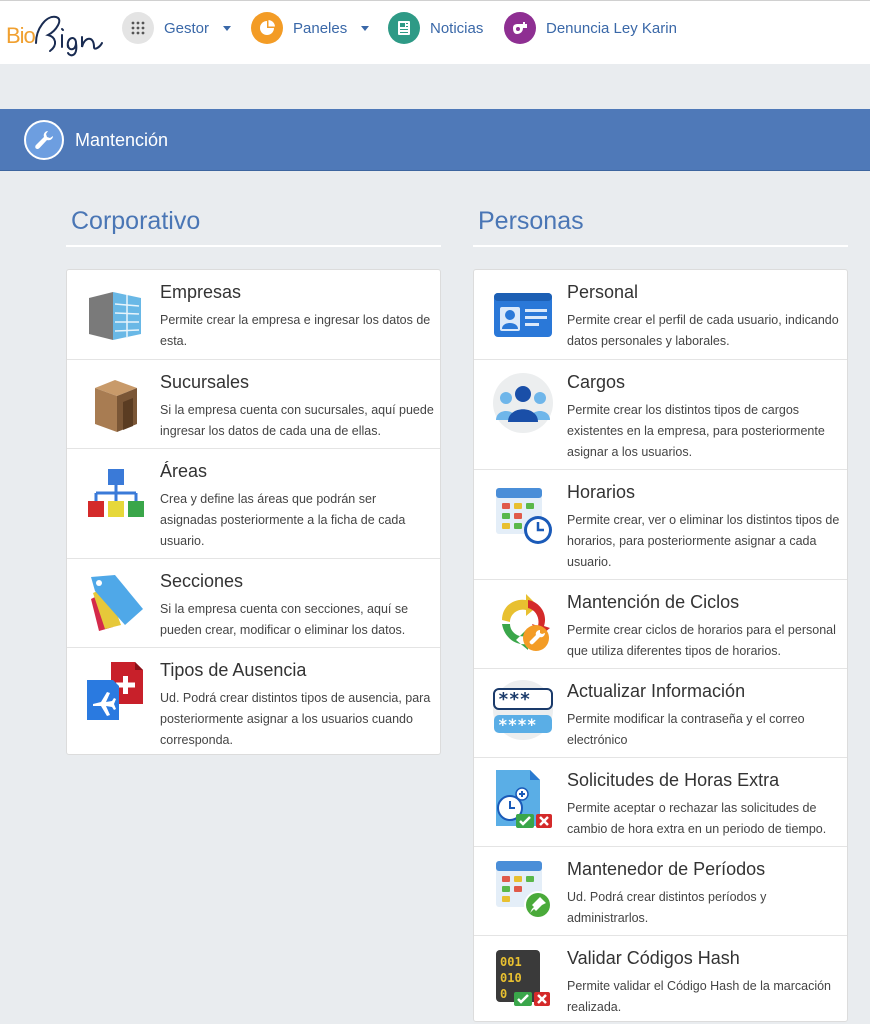  I want to click on biosign-logo: Bio, so click(56, 32).